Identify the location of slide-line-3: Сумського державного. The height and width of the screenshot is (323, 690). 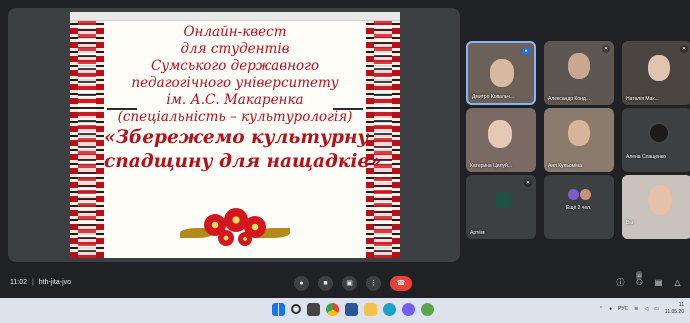
(235, 66).